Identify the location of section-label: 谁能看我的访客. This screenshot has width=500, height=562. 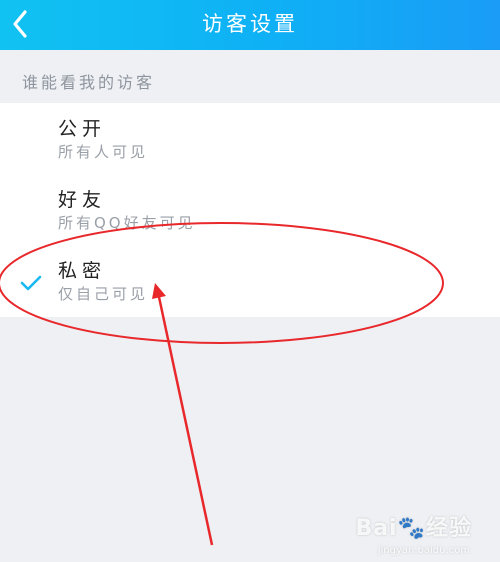
(89, 82).